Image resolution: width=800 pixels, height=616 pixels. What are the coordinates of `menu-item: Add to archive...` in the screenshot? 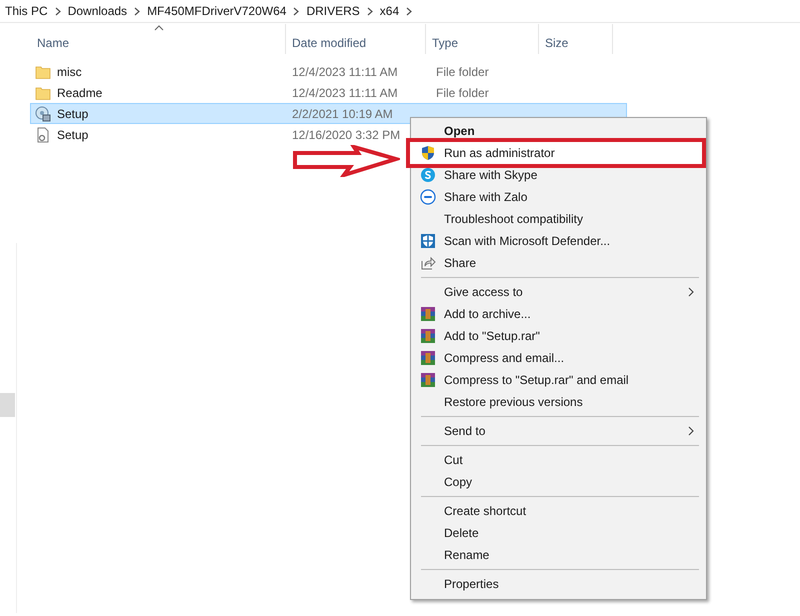 It's located at (558, 314).